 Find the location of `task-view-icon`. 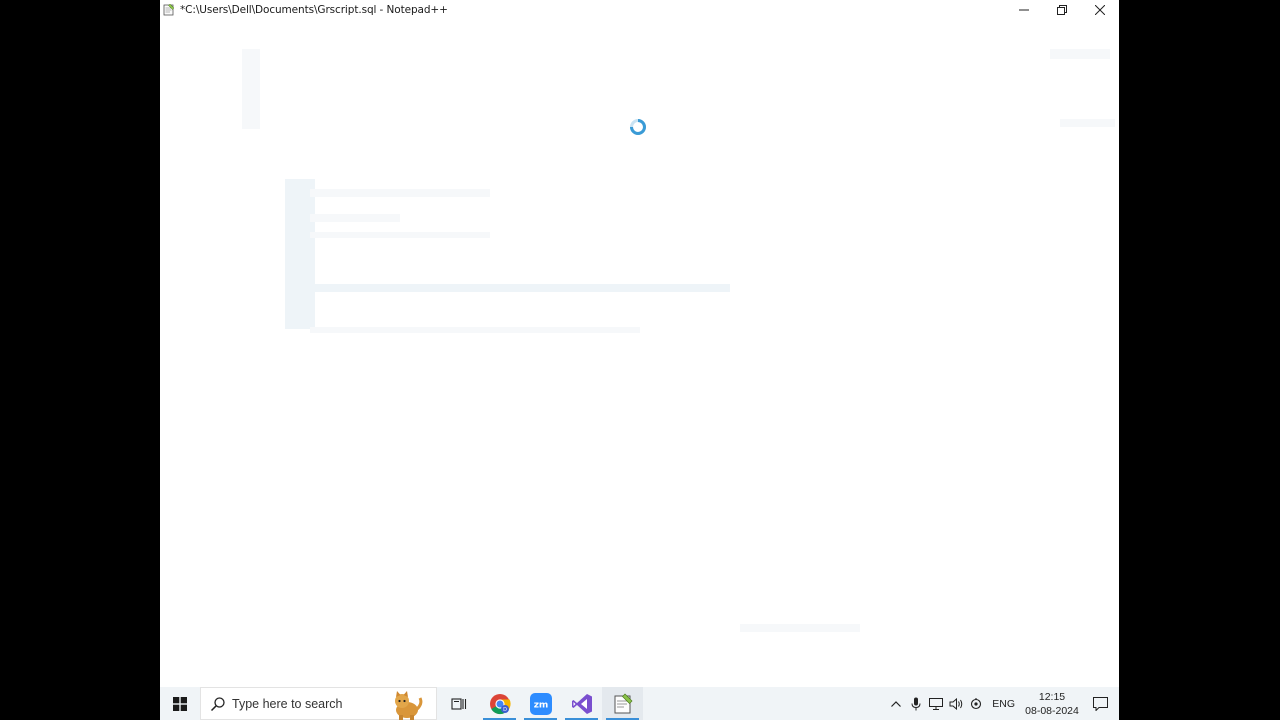

task-view-icon is located at coordinates (458, 703).